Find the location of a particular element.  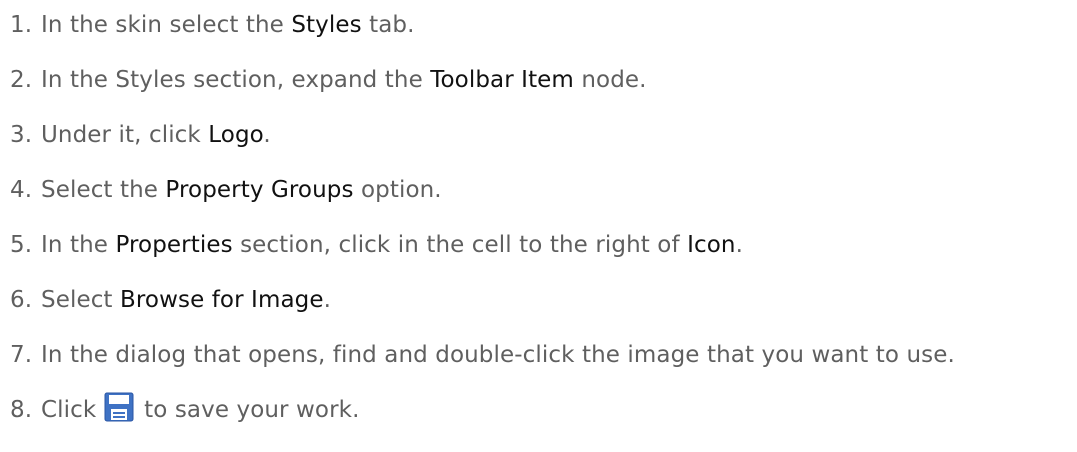

ui-term-toolbar-item: Toolbar Item is located at coordinates (502, 80).